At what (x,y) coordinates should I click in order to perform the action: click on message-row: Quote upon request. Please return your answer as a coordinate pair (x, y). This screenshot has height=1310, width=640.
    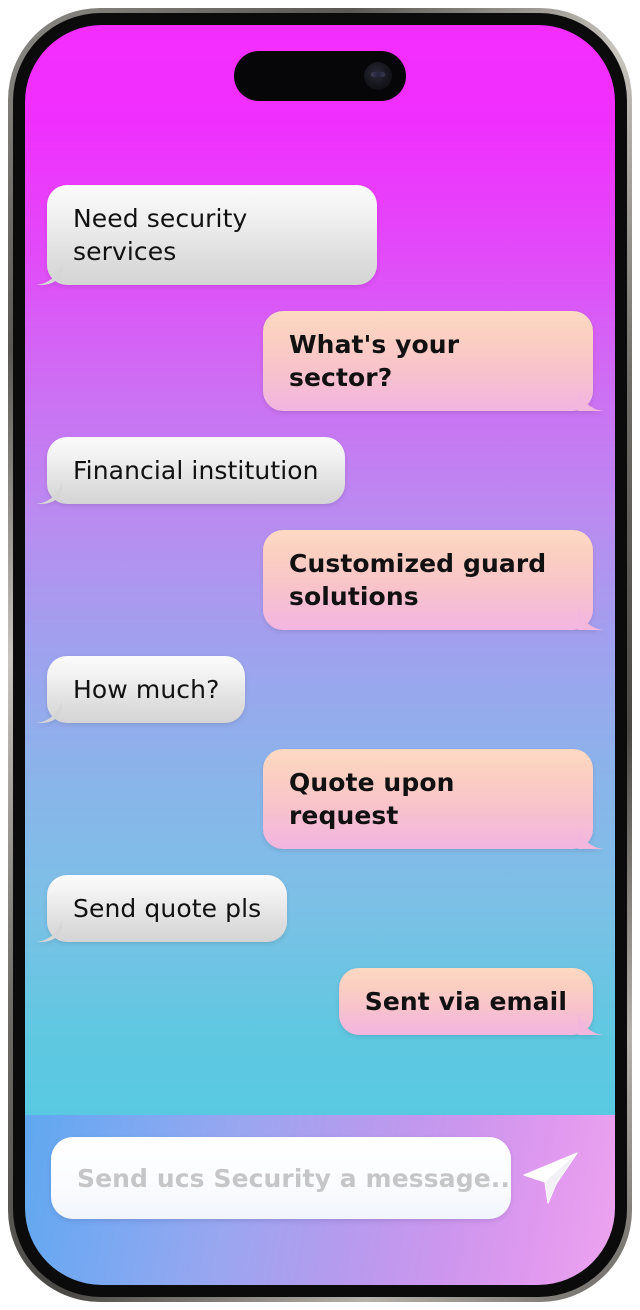
    Looking at the image, I should click on (320, 799).